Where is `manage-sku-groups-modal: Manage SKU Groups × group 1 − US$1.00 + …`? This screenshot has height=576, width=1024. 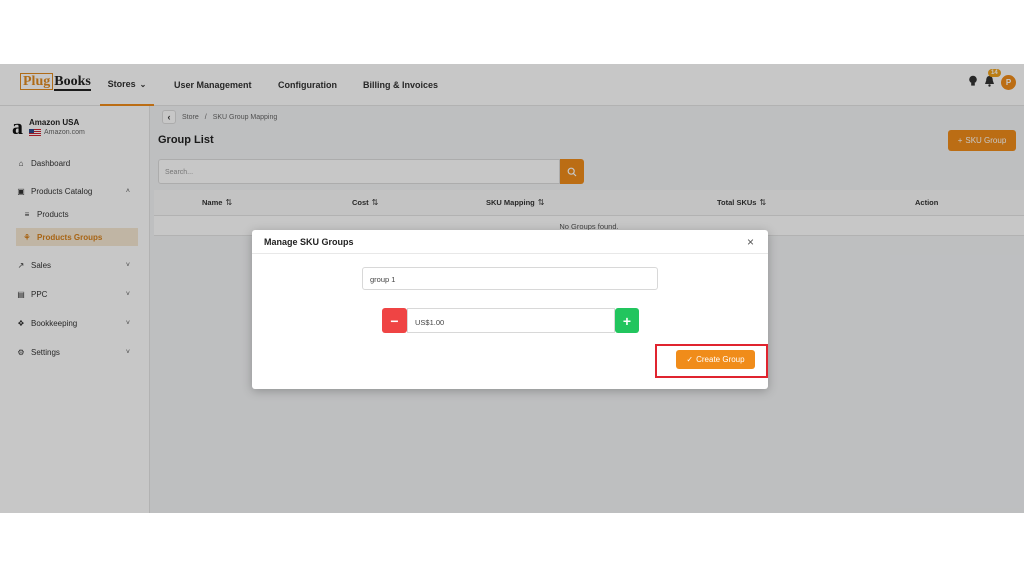 manage-sku-groups-modal: Manage SKU Groups × group 1 − US$1.00 + … is located at coordinates (510, 309).